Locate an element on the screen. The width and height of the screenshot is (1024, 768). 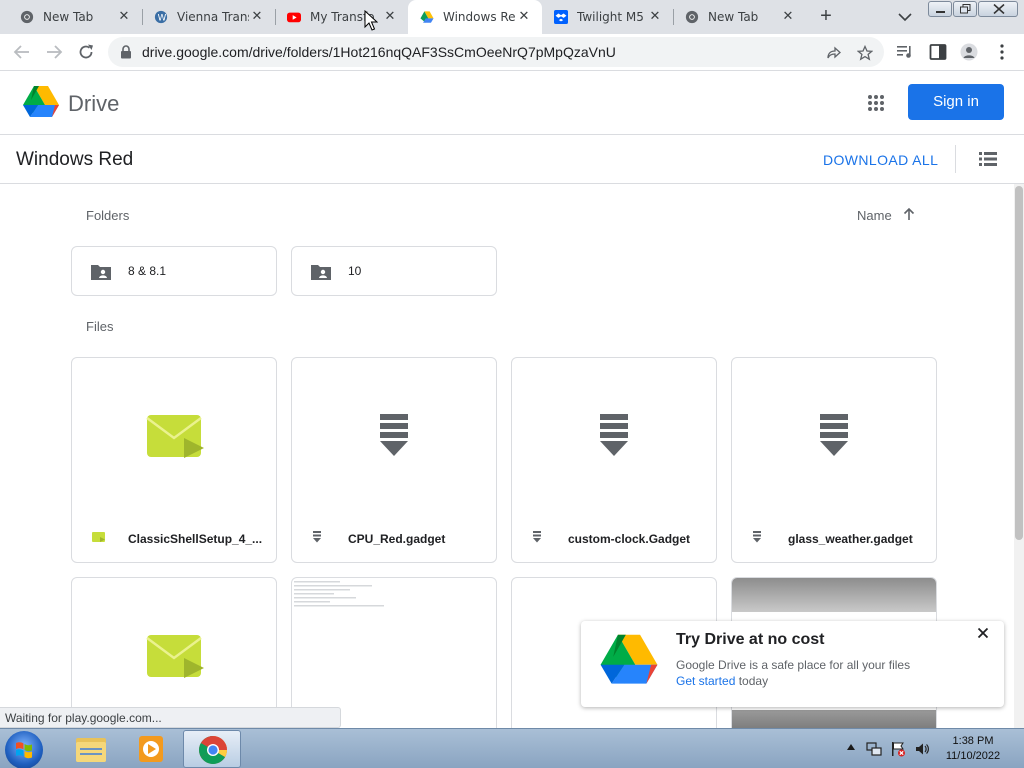
network-icon is located at coordinates (874, 749).